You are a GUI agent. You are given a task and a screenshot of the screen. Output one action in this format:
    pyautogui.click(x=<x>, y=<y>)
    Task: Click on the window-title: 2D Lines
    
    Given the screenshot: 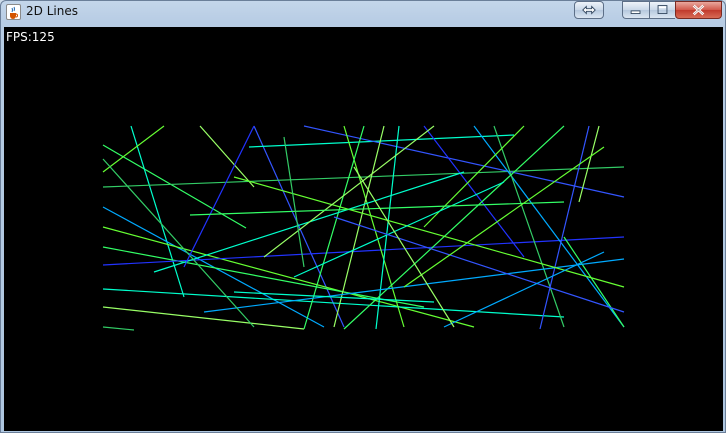 What is the action you would take?
    pyautogui.click(x=52, y=11)
    